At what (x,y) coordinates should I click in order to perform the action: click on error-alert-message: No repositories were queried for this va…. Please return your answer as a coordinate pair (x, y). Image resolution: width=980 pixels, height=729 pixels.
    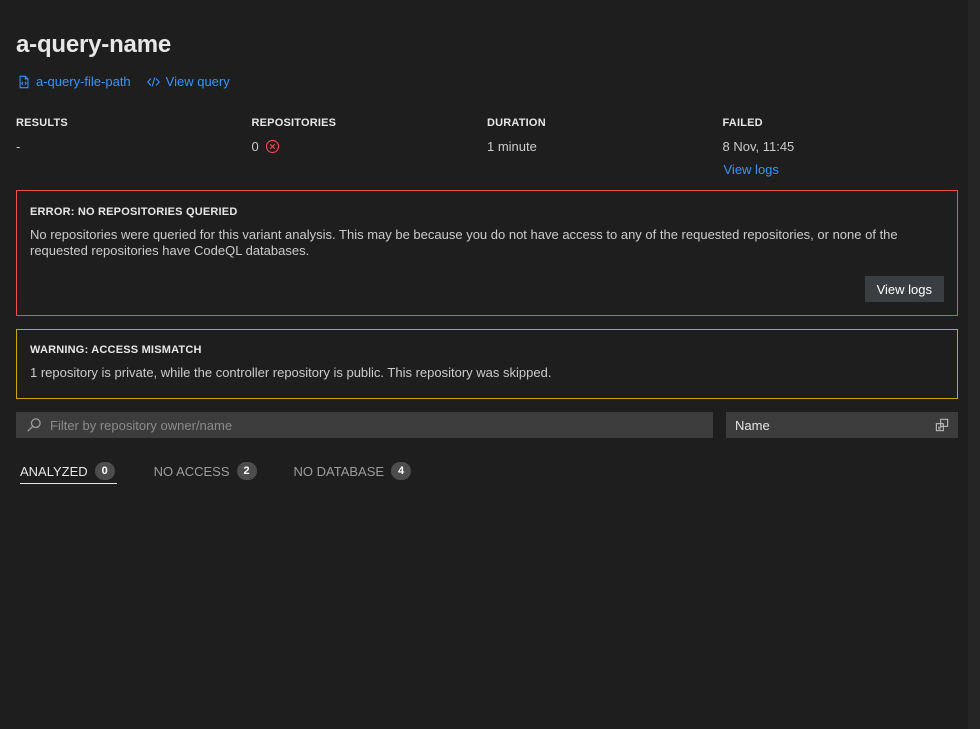
    Looking at the image, I should click on (464, 242).